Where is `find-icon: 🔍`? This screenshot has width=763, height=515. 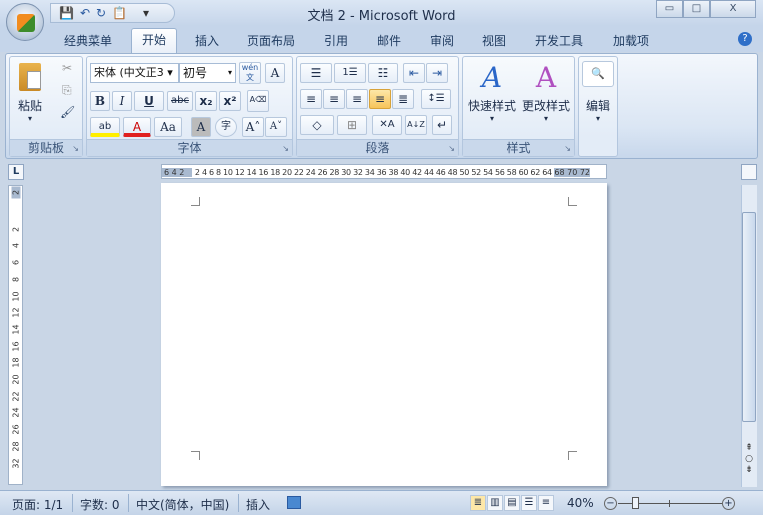 find-icon: 🔍 is located at coordinates (598, 74).